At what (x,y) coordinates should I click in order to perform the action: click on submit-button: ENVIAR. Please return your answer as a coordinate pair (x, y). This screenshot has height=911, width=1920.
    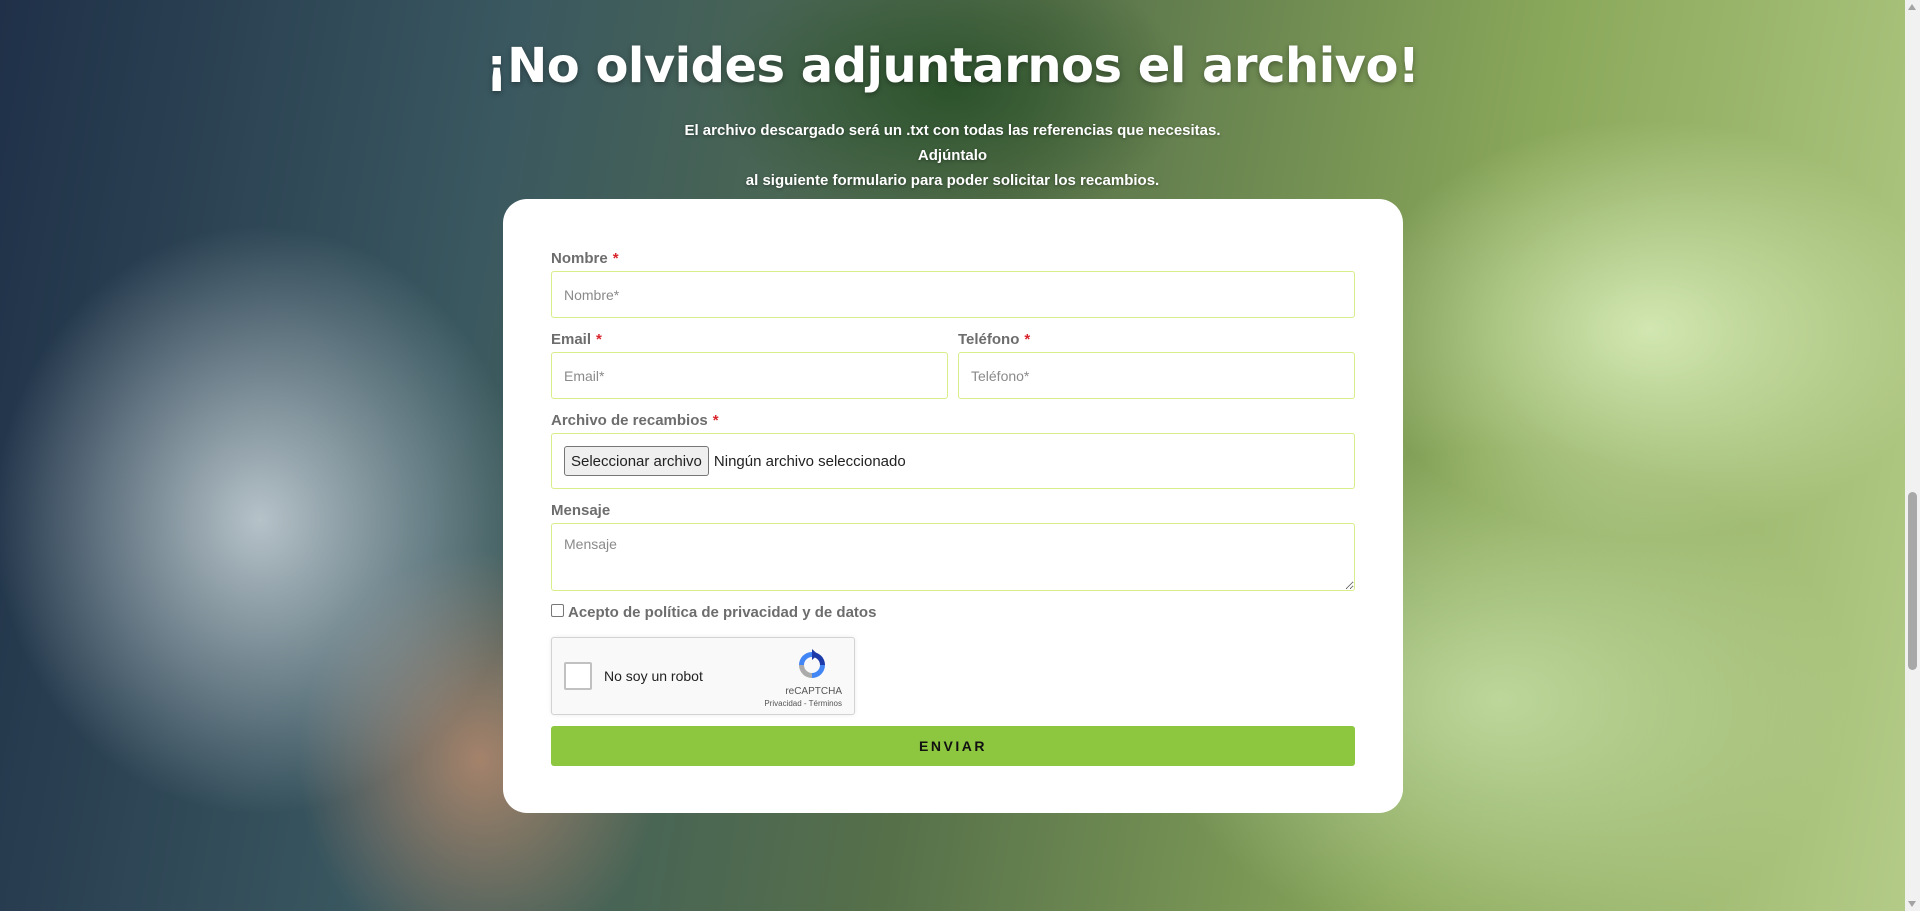
    Looking at the image, I should click on (953, 746).